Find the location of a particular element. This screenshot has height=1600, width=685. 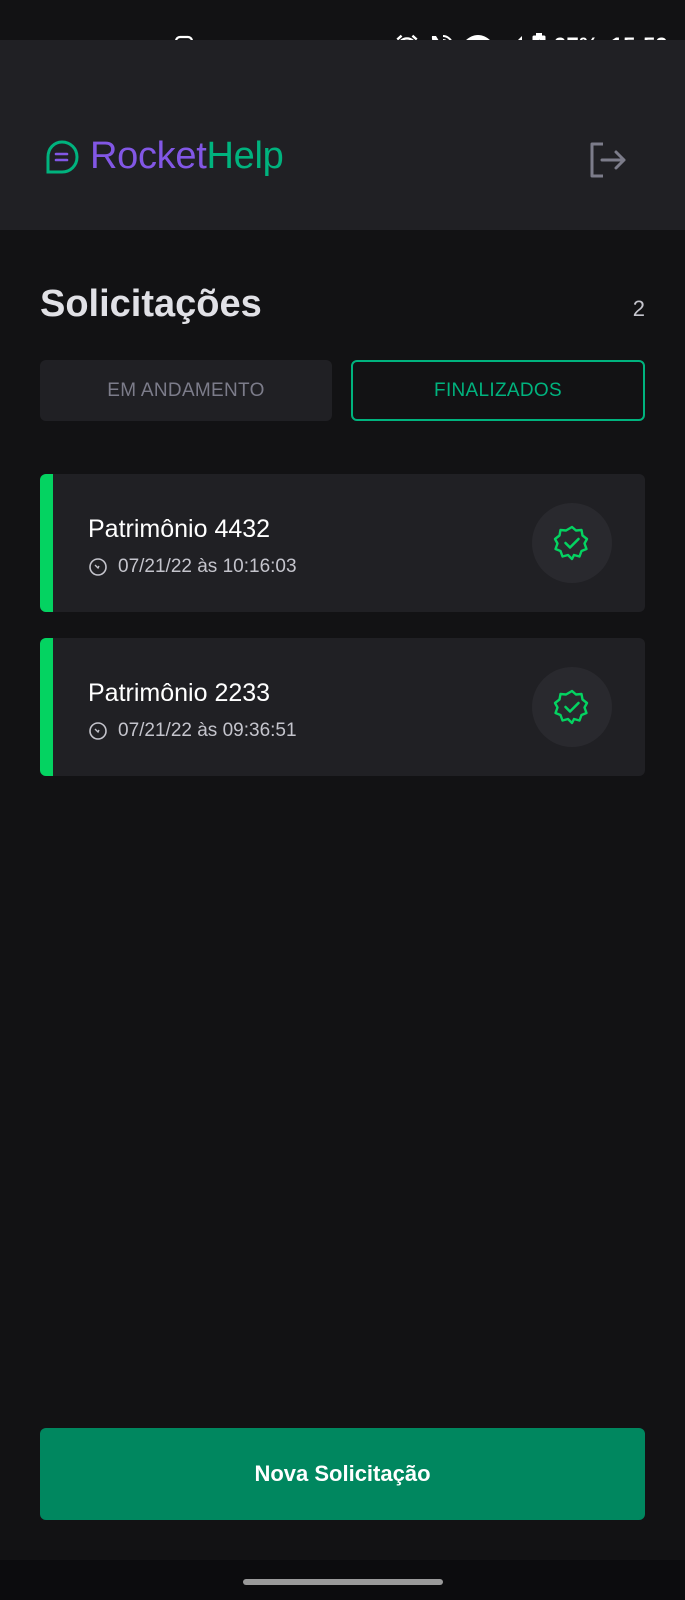

orders-count: 2 is located at coordinates (638, 308).